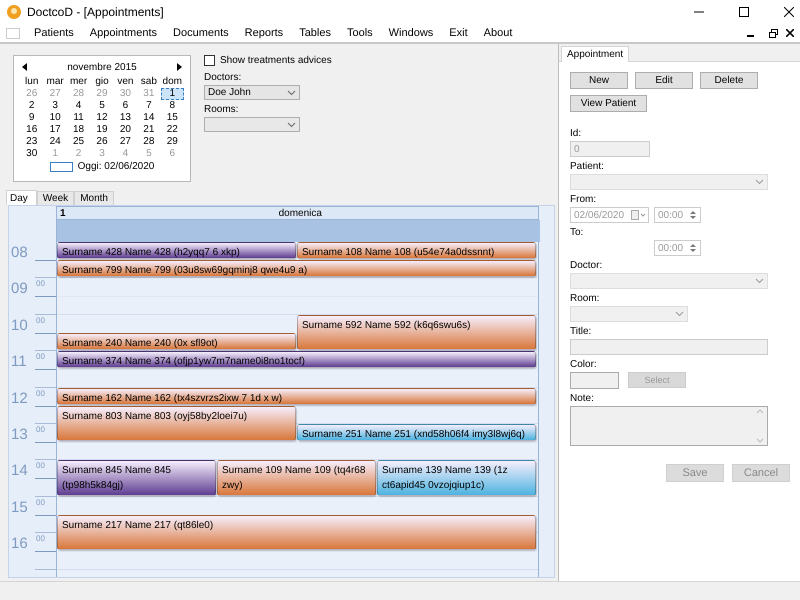 The image size is (800, 600). I want to click on calendar-day: 15, so click(172, 118).